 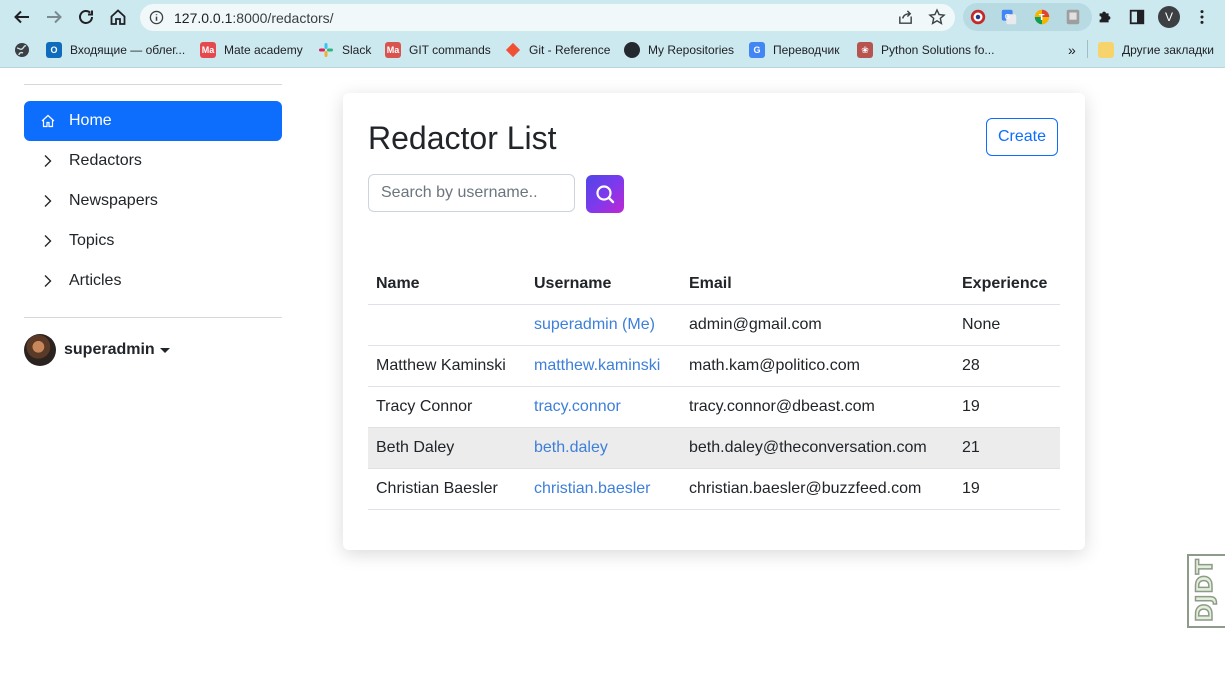 I want to click on cell-username: superadmin (Me), so click(x=603, y=325).